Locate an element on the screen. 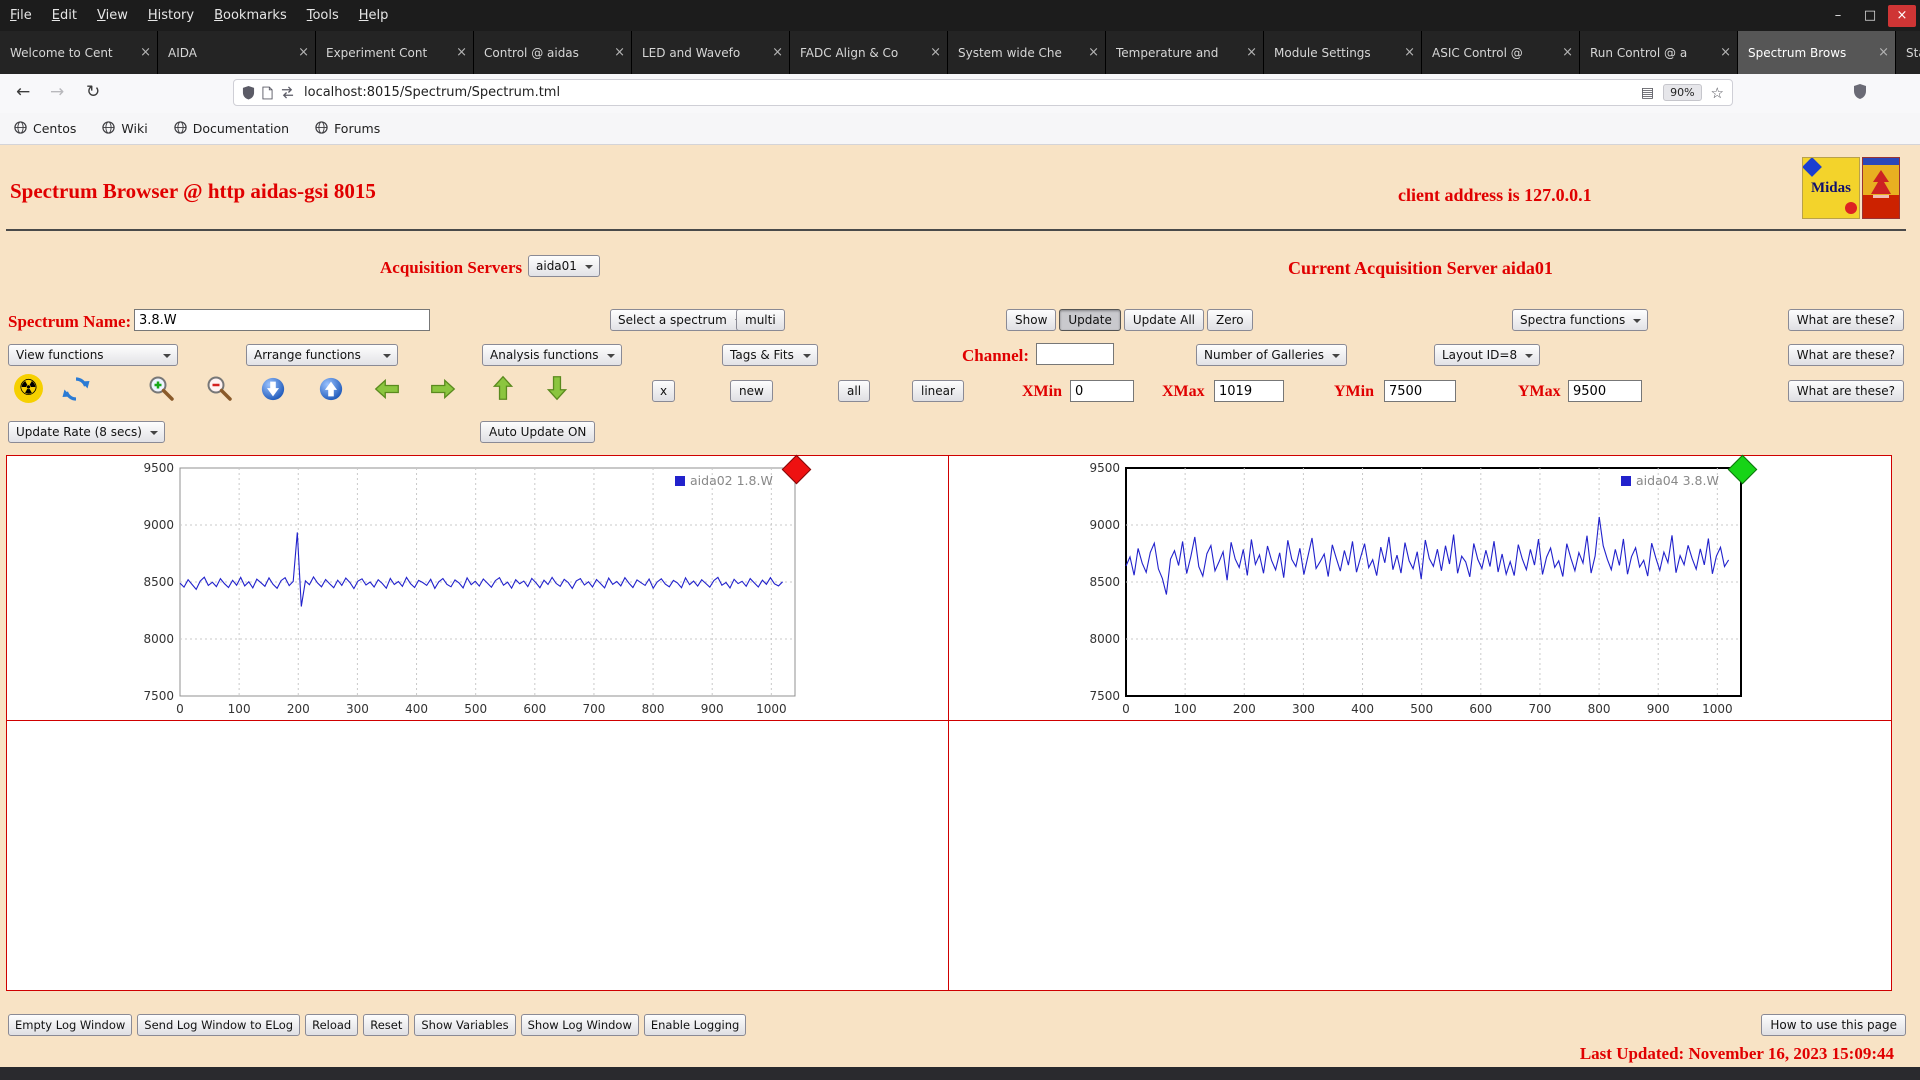 The width and height of the screenshot is (1920, 1080). menu-help: Help is located at coordinates (374, 15).